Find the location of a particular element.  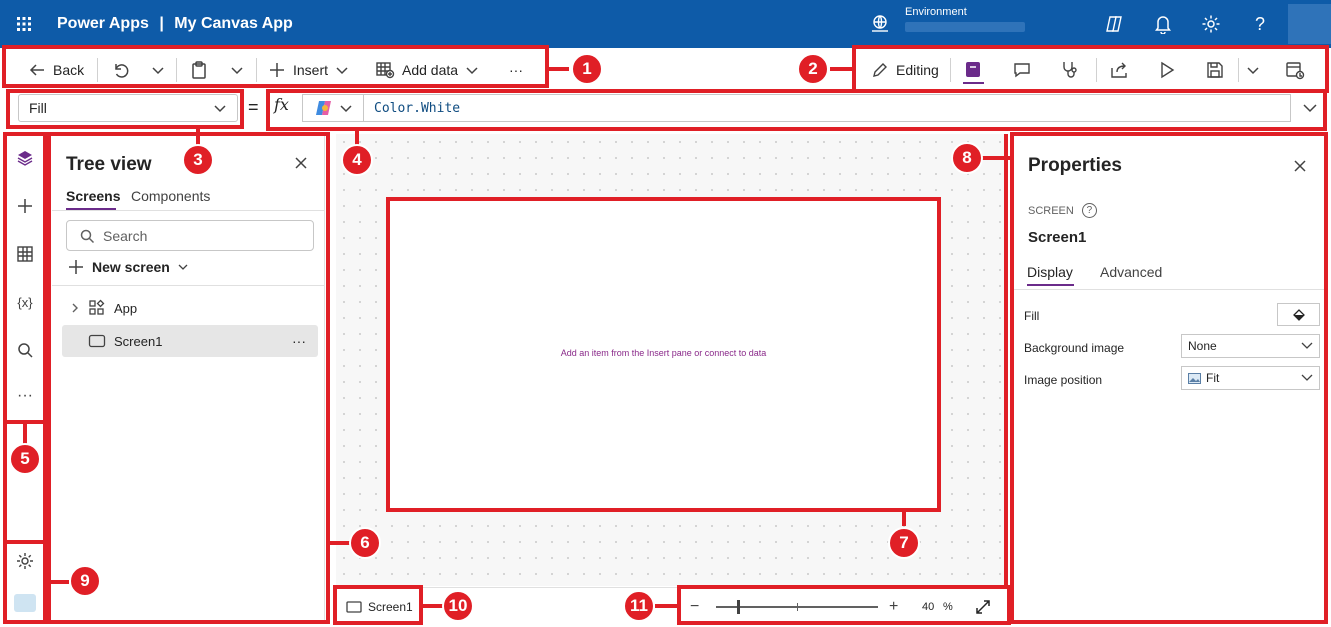

help-icon: ? is located at coordinates (1260, 24).